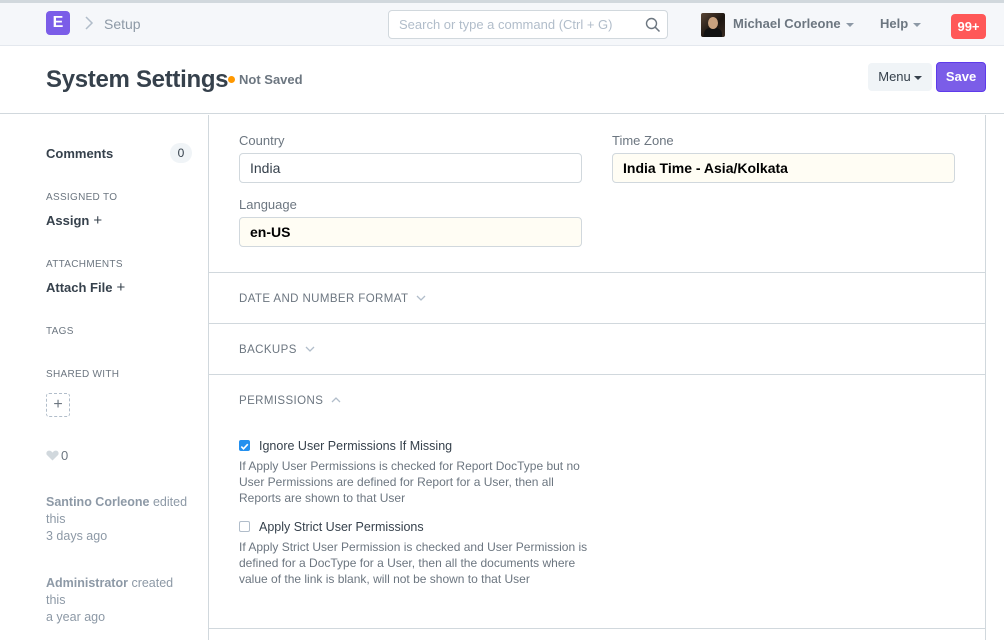 Image resolution: width=1004 pixels, height=640 pixels. Describe the element at coordinates (84, 264) in the screenshot. I see `attachments-heading: ATTACHMENTS` at that location.